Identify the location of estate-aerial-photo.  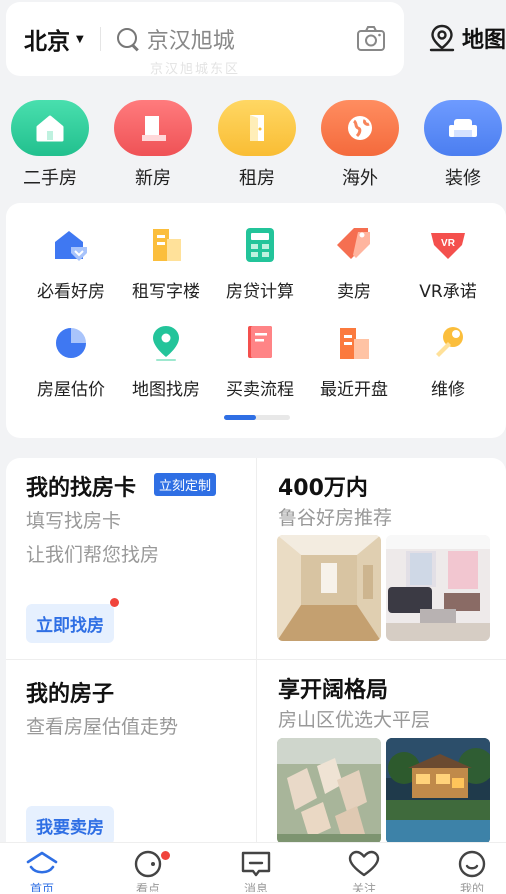
(329, 791).